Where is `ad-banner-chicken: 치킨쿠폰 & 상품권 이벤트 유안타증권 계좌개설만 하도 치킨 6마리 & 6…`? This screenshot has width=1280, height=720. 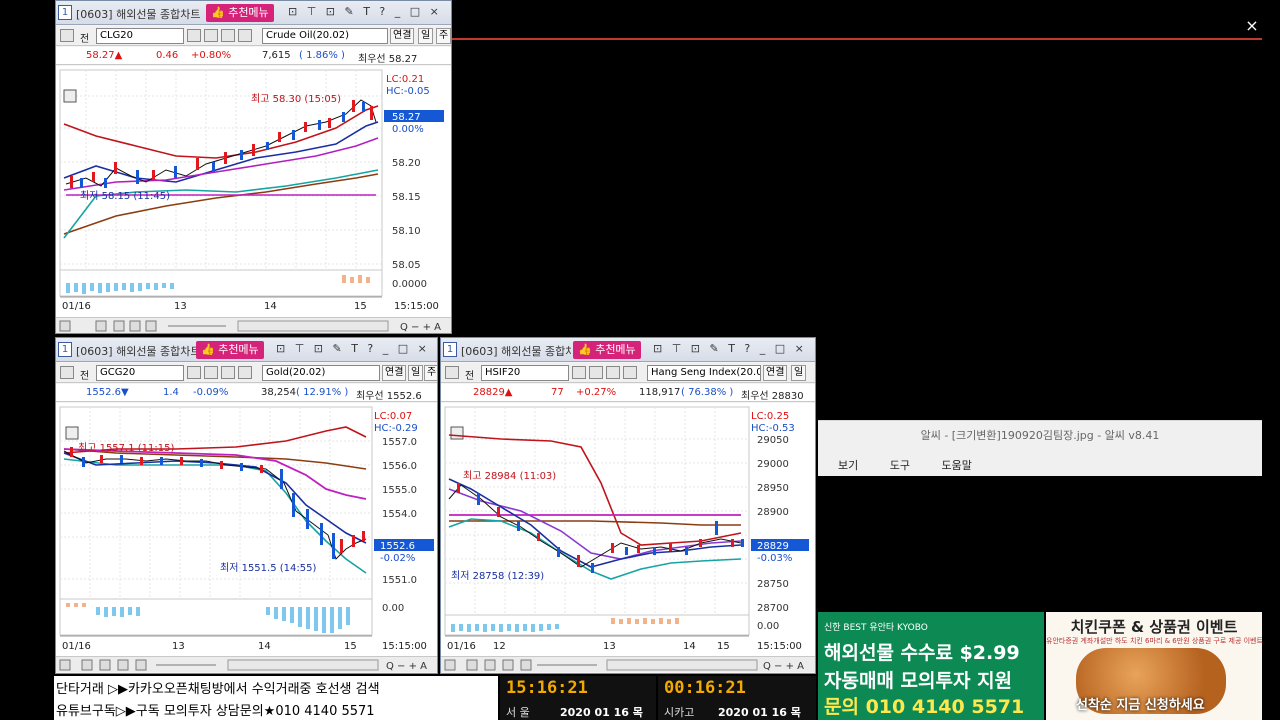 ad-banner-chicken: 치킨쿠폰 & 상품권 이벤트 유안타증권 계좌개설만 하도 치킨 6마리 & 6… is located at coordinates (1154, 666).